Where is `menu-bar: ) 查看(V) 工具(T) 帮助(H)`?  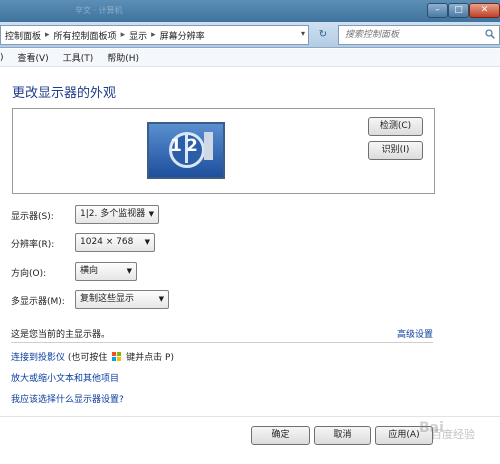
menu-bar: ) 查看(V) 工具(T) 帮助(H) is located at coordinates (250, 58).